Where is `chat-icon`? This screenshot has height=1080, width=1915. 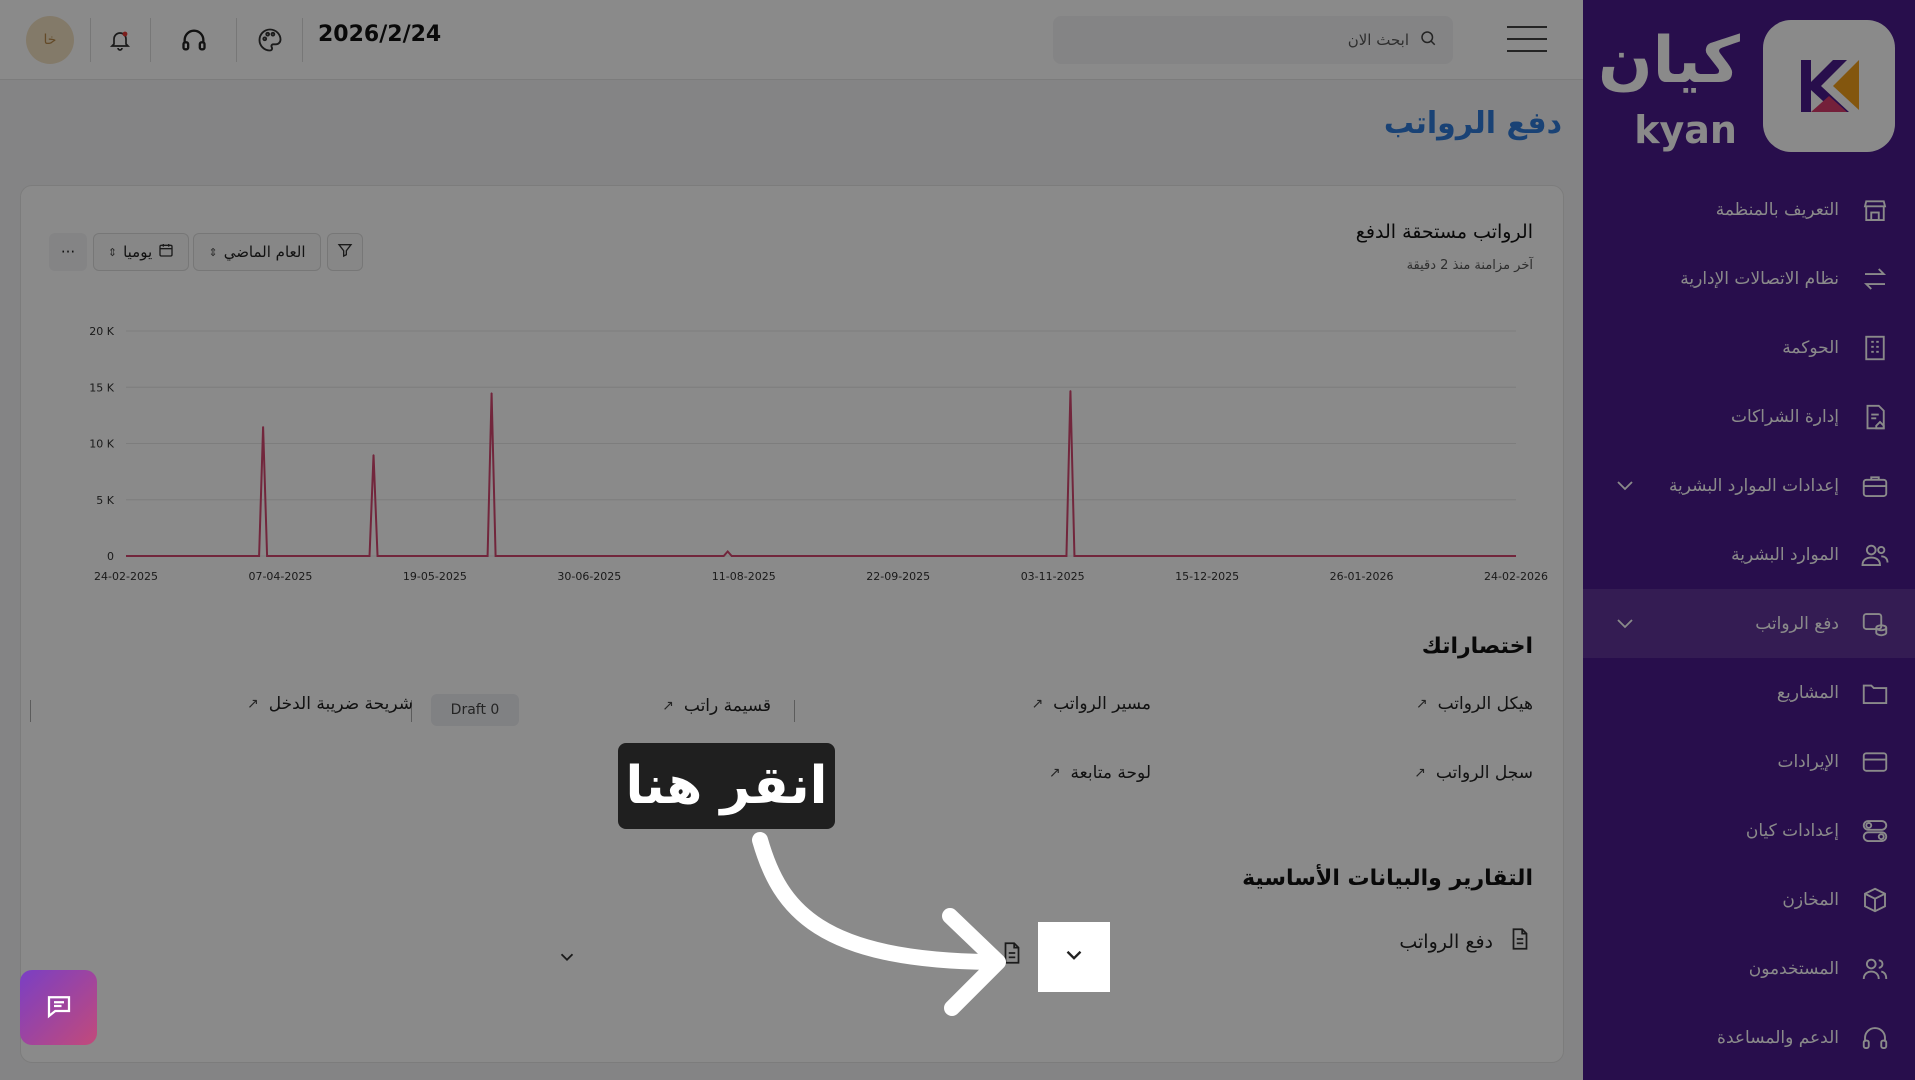 chat-icon is located at coordinates (59, 1008).